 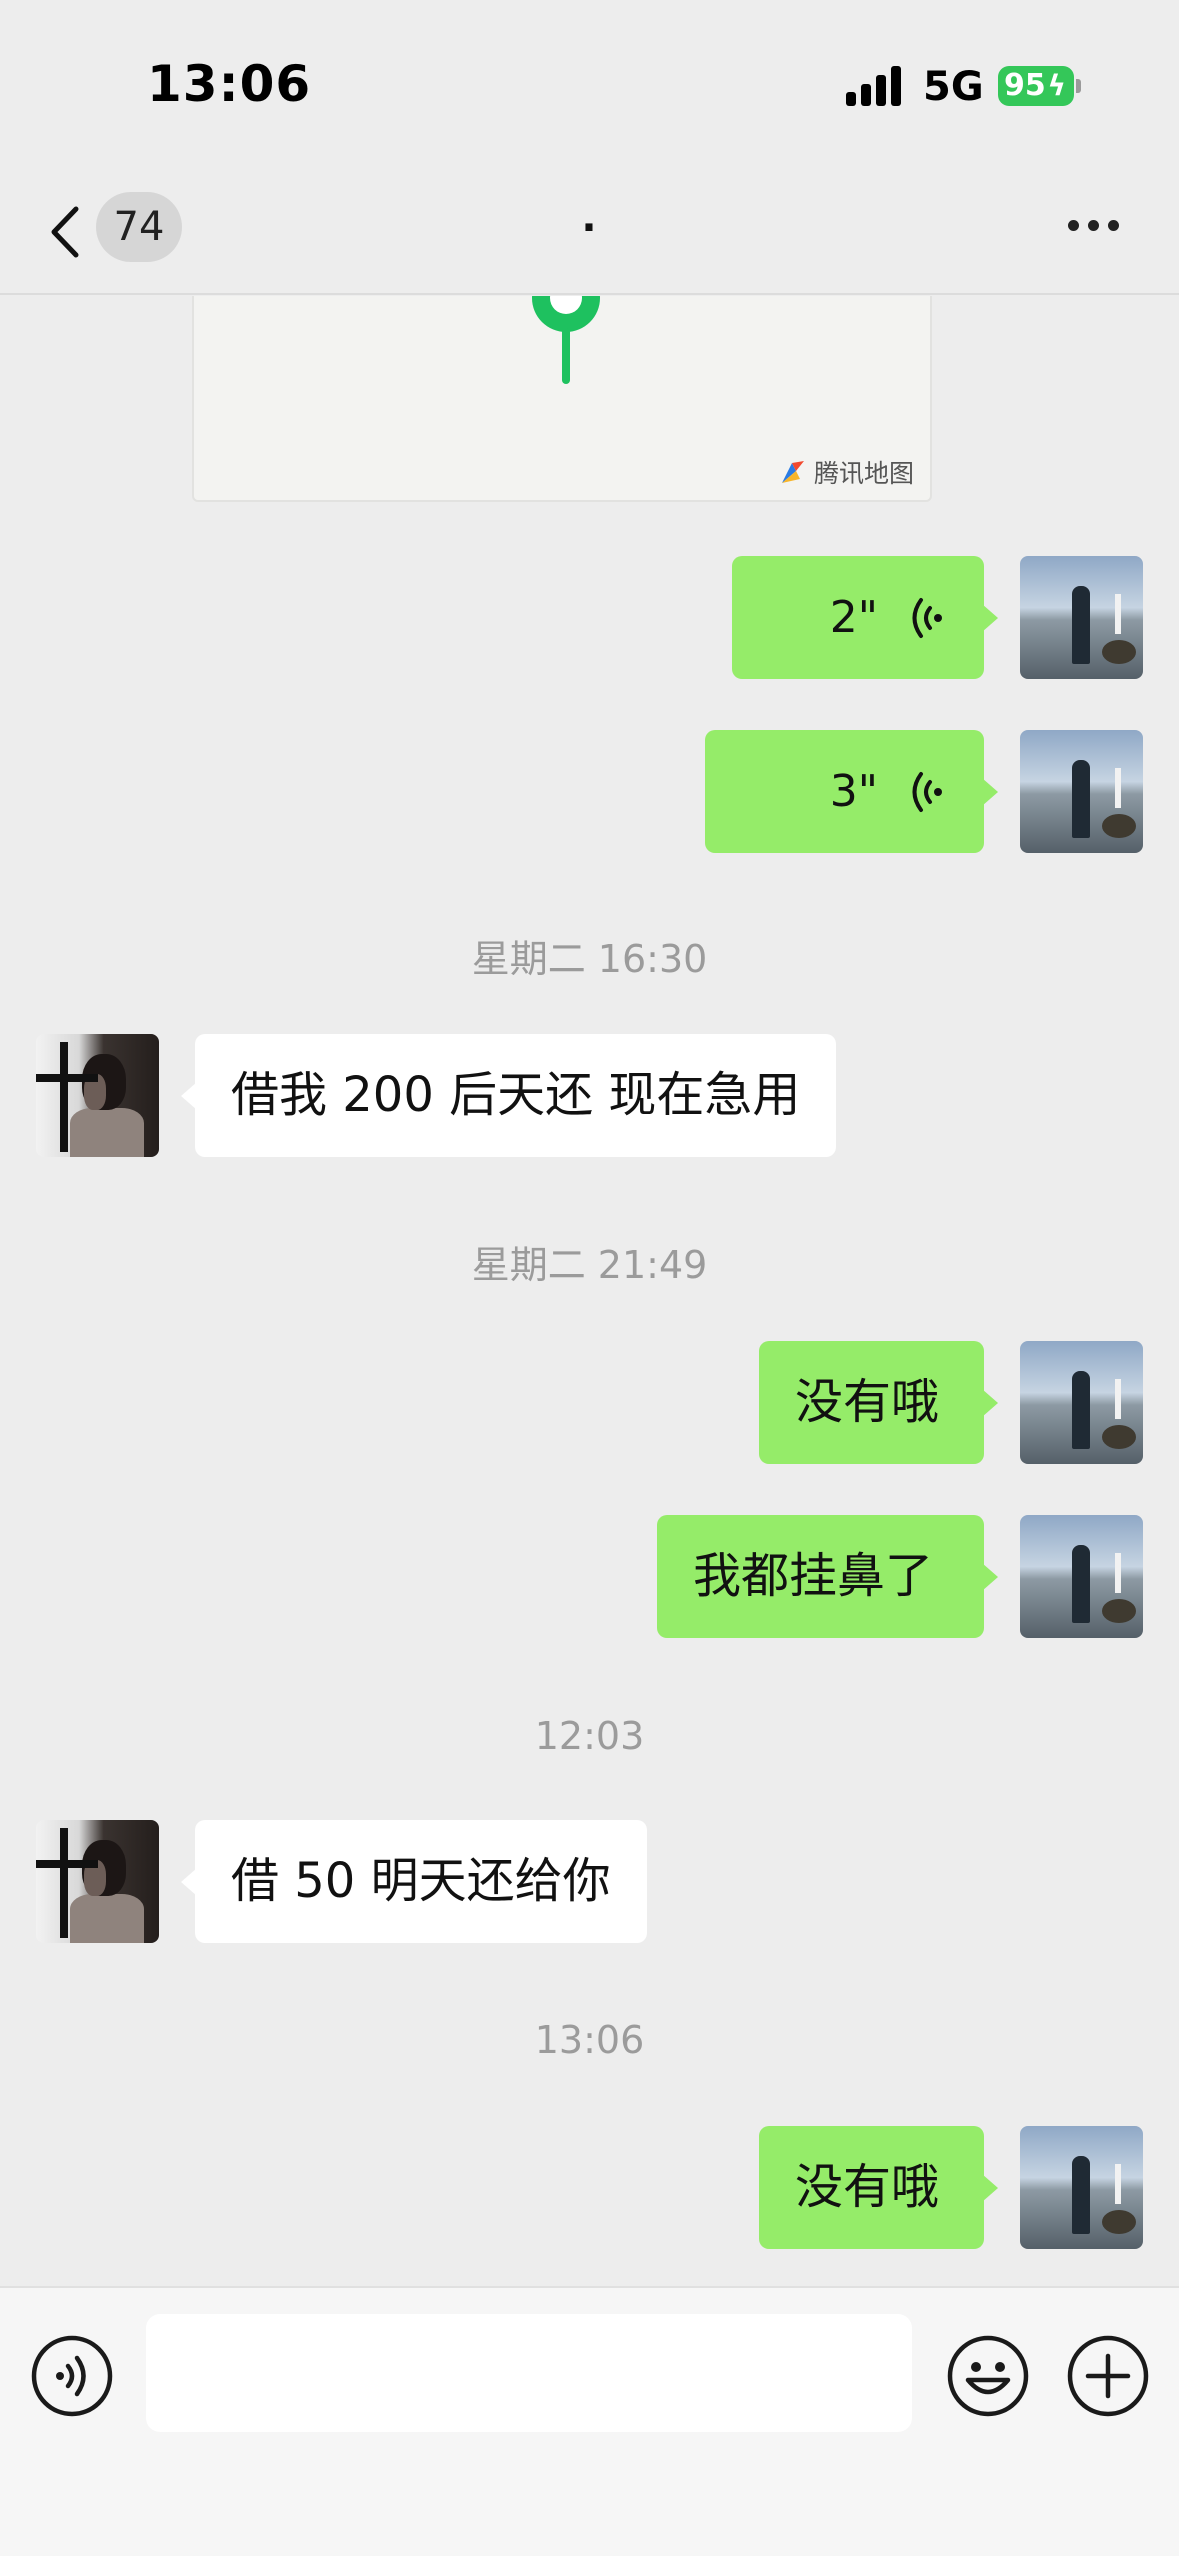 I want to click on status-time: 13:06, so click(x=229, y=84).